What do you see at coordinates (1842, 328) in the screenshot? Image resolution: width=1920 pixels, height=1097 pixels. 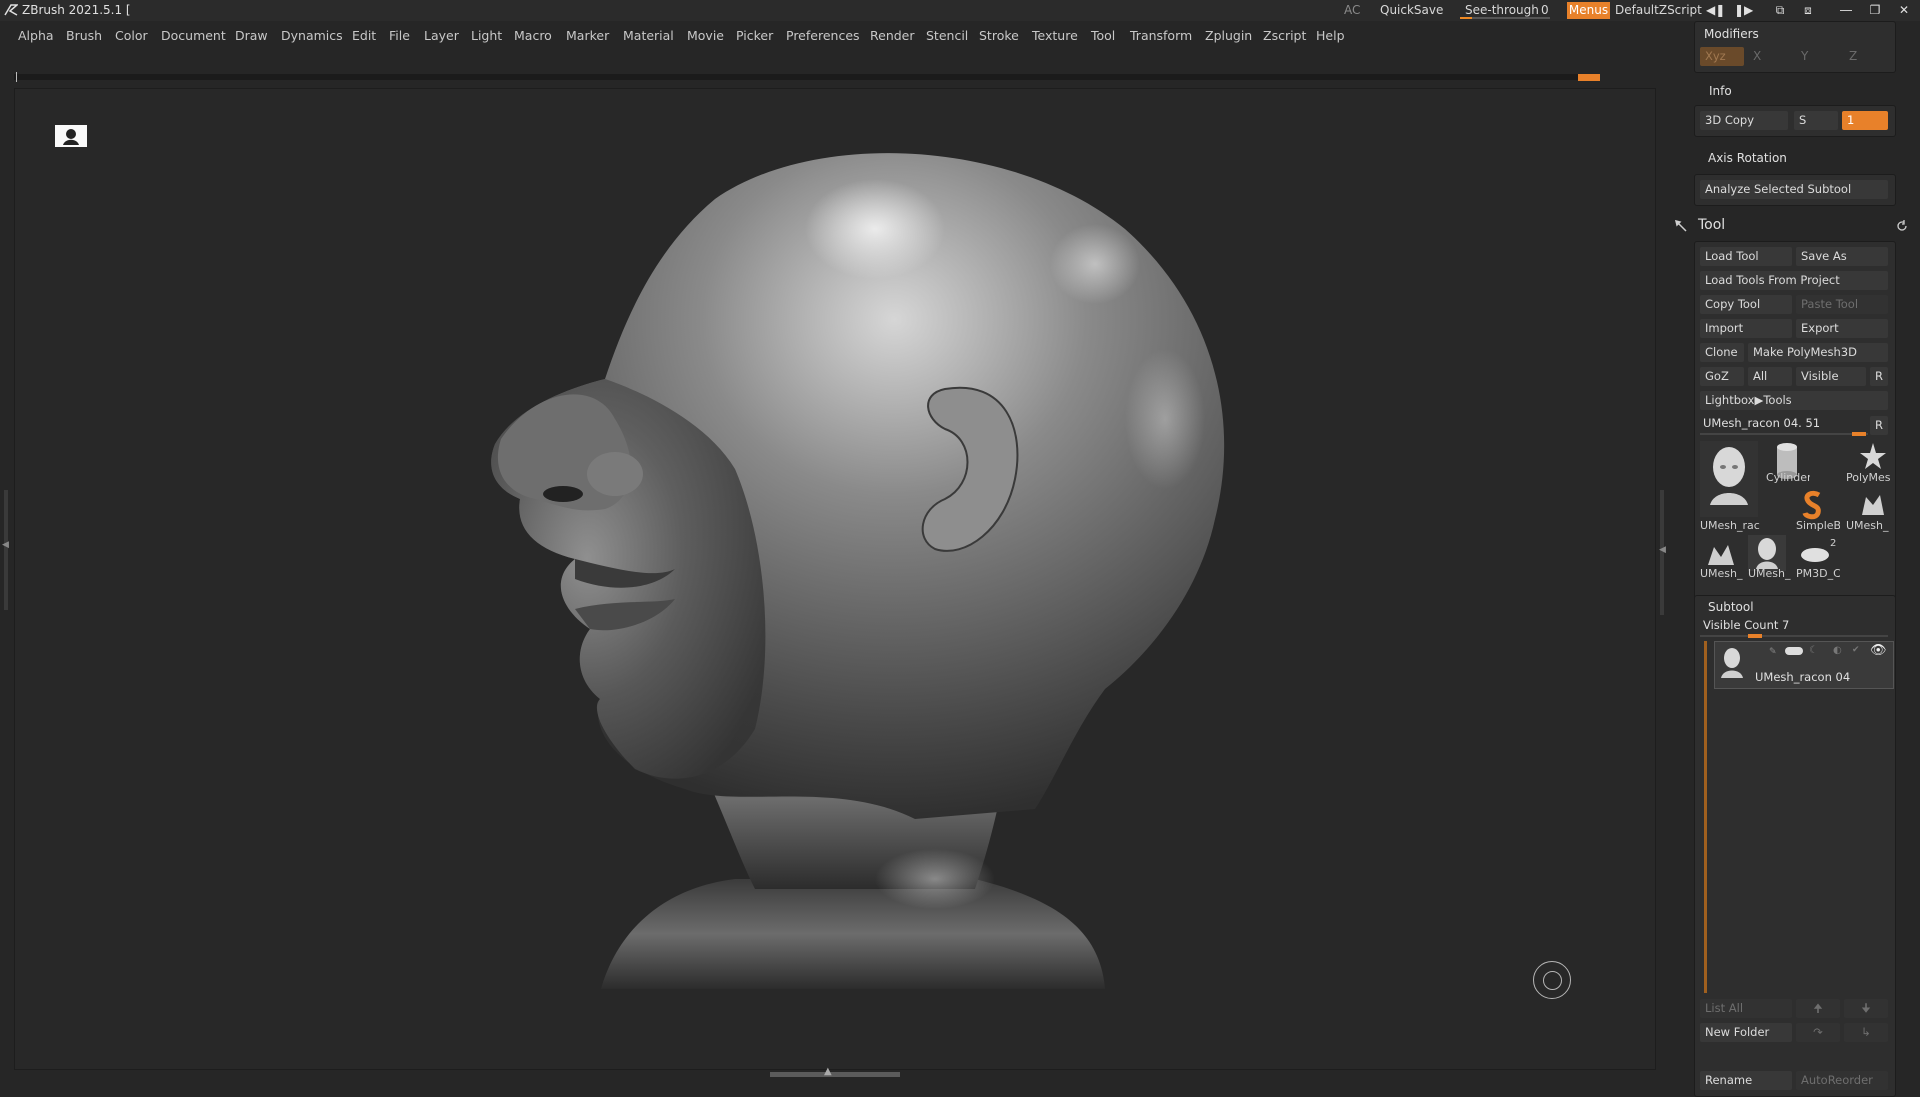 I see `export-button: Export` at bounding box center [1842, 328].